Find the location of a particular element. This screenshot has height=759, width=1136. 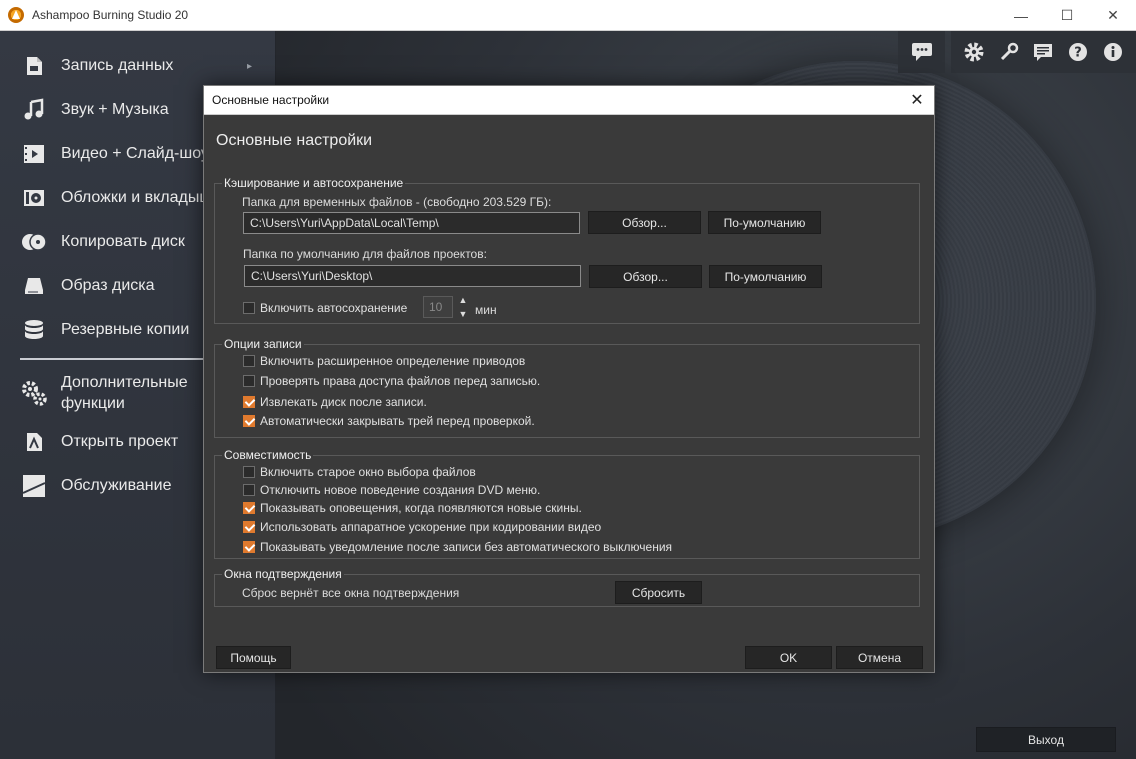

temp-default-button: По-умолчанию is located at coordinates (764, 222).